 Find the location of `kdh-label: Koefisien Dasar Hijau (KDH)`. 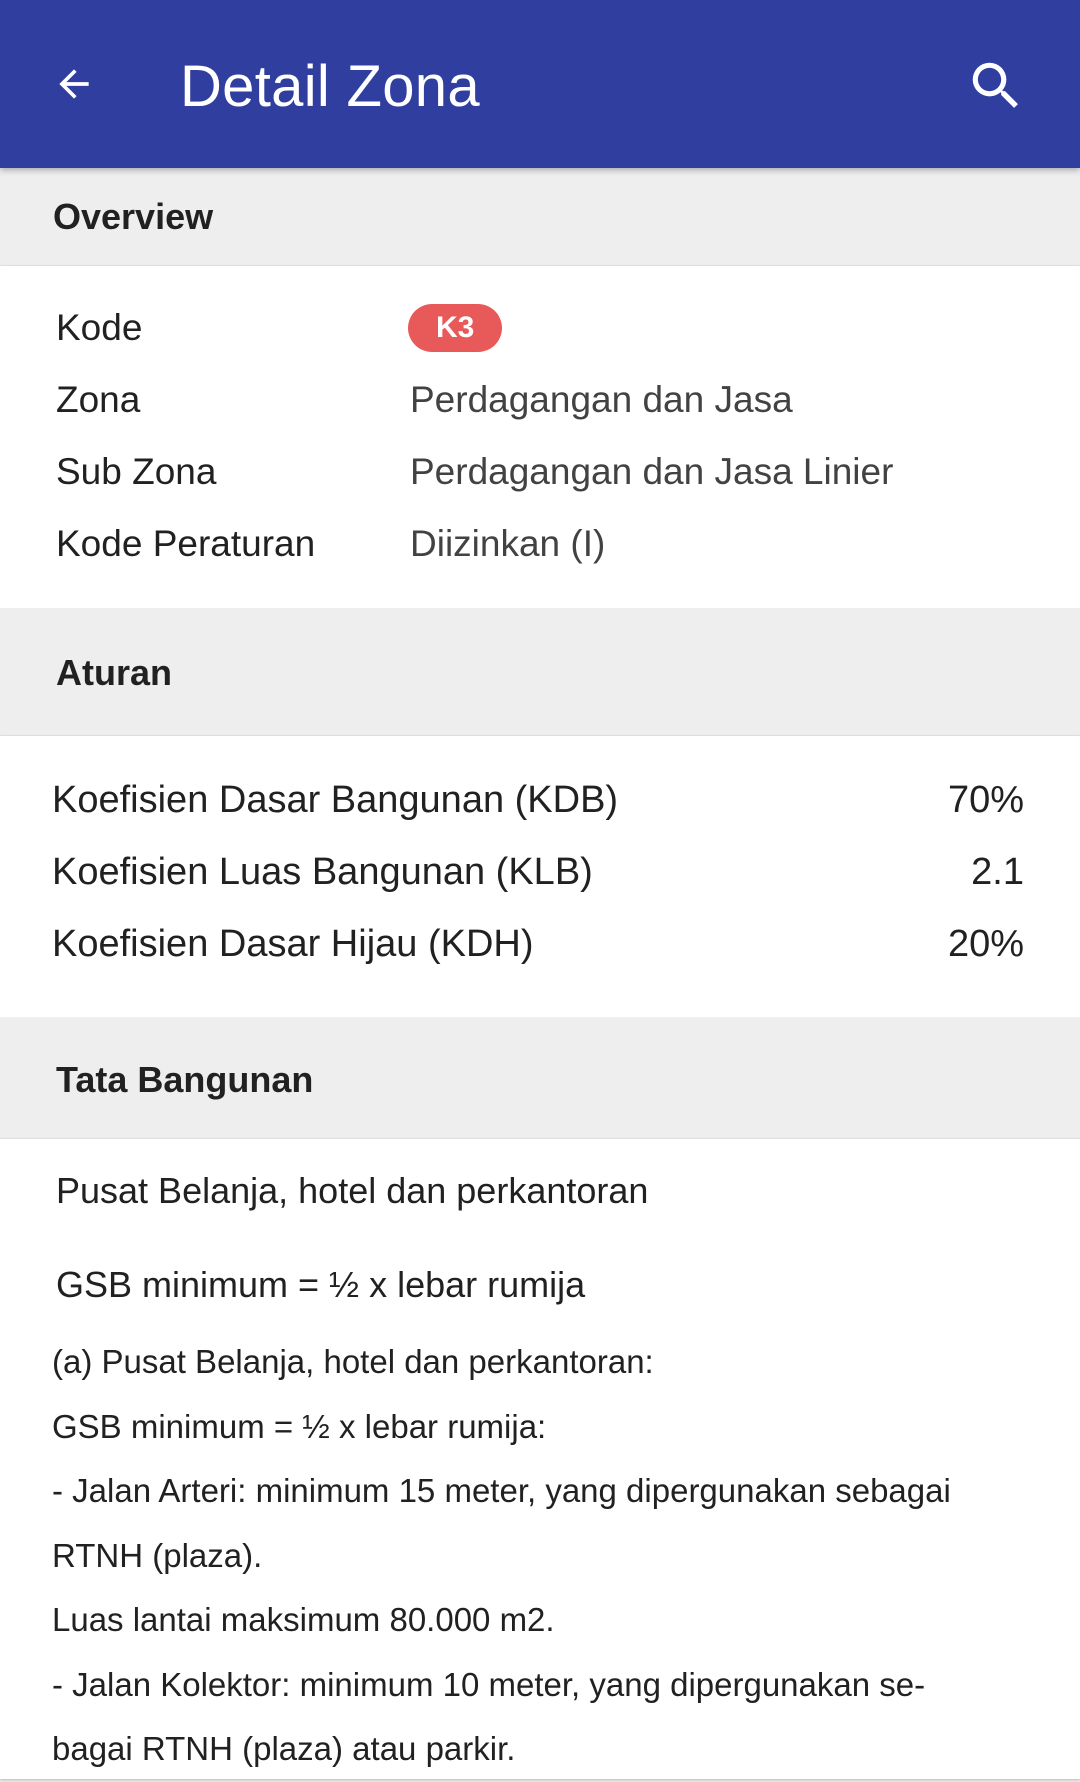

kdh-label: Koefisien Dasar Hijau (KDH) is located at coordinates (293, 944).